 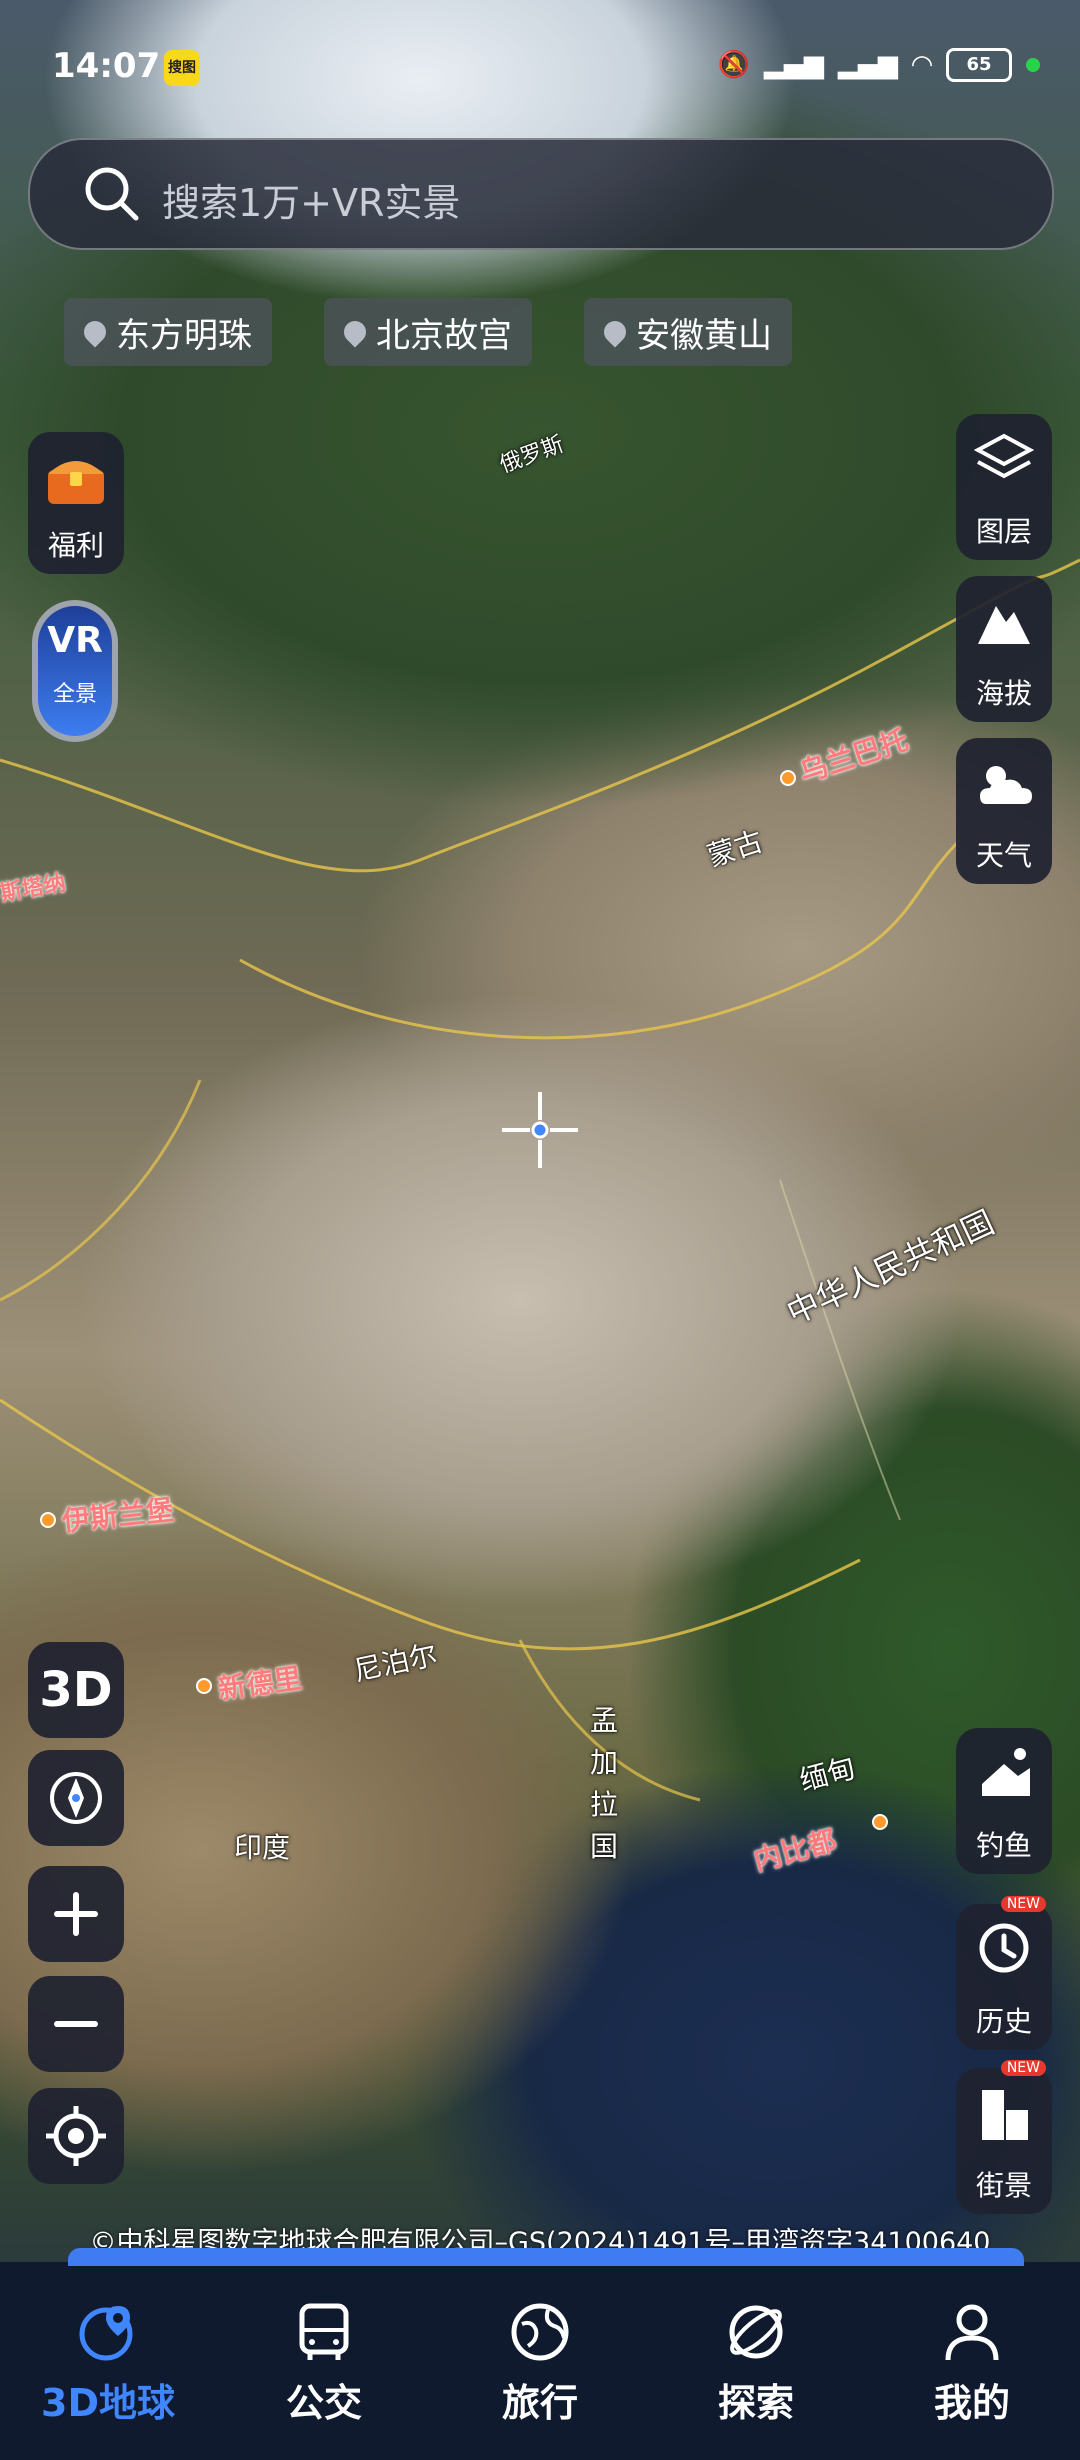 I want to click on planet-icon, so click(x=756, y=2332).